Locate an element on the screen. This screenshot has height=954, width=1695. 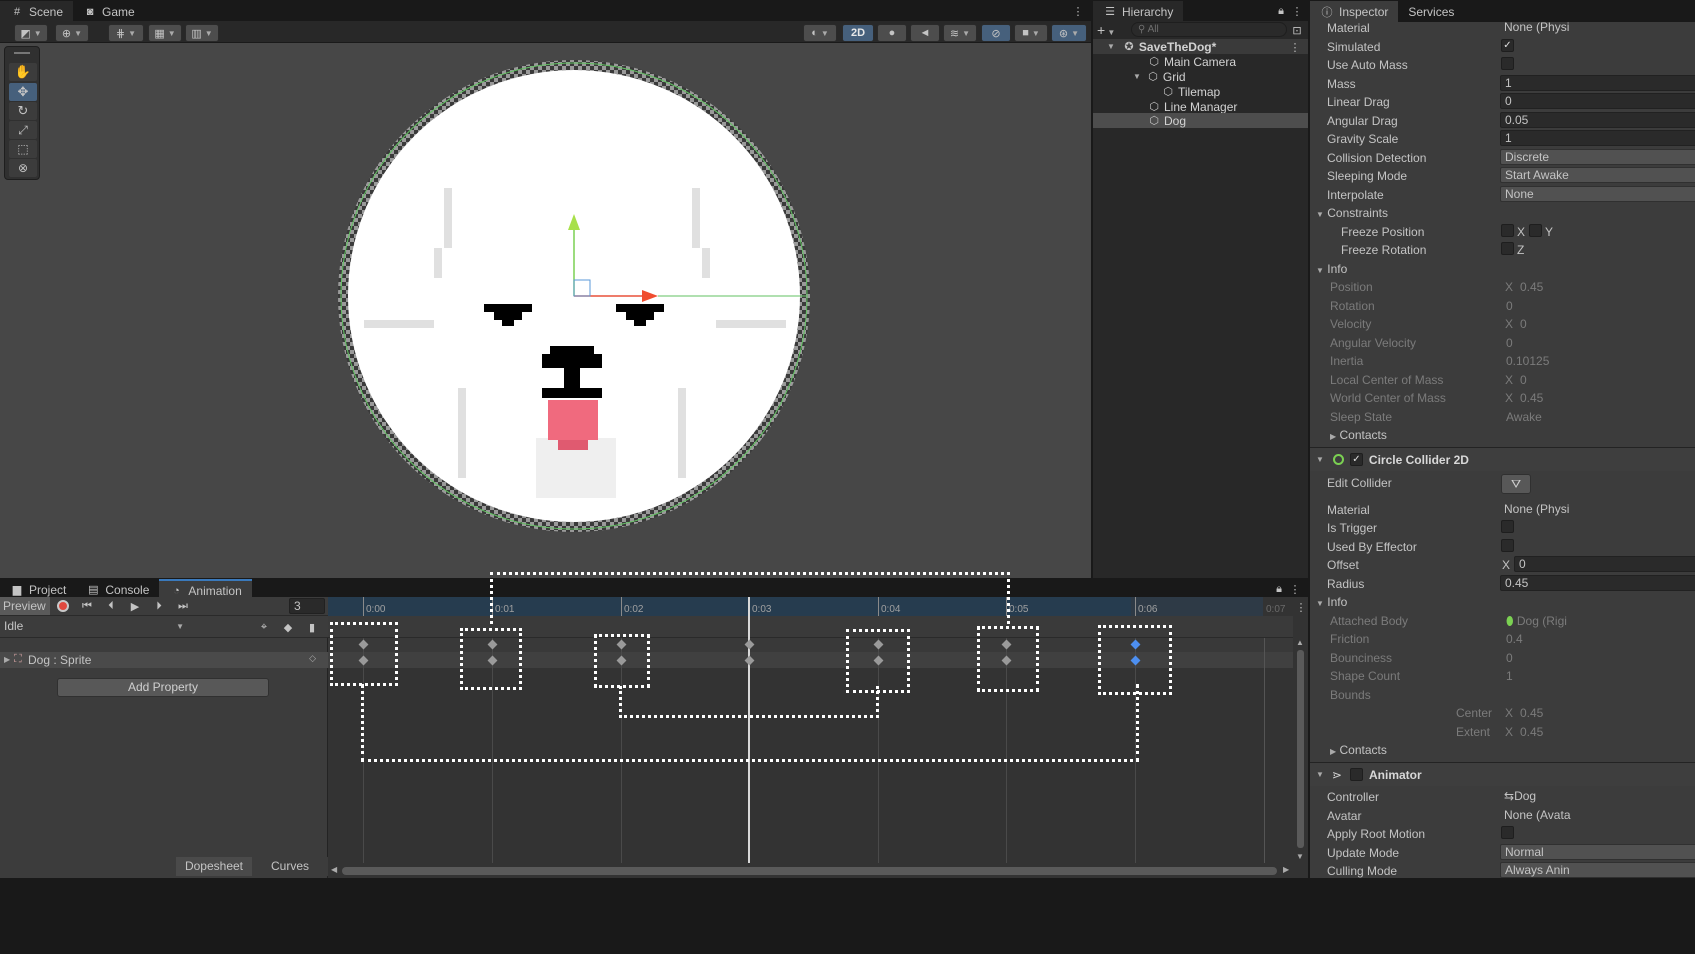
scale-tool-icon: ⤢ is located at coordinates (23, 130).